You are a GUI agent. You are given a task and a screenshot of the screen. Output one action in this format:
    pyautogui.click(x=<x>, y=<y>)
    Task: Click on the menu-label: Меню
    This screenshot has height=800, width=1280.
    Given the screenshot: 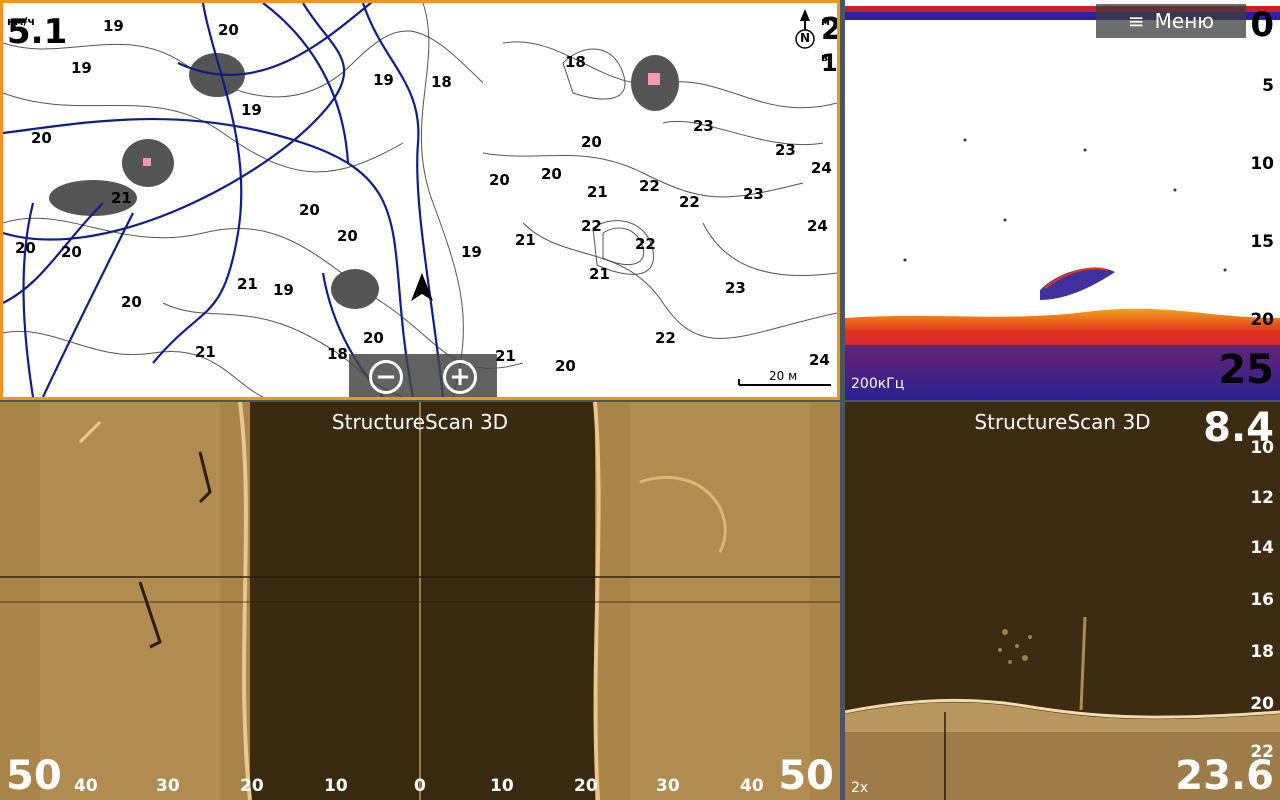 What is the action you would take?
    pyautogui.click(x=1184, y=21)
    